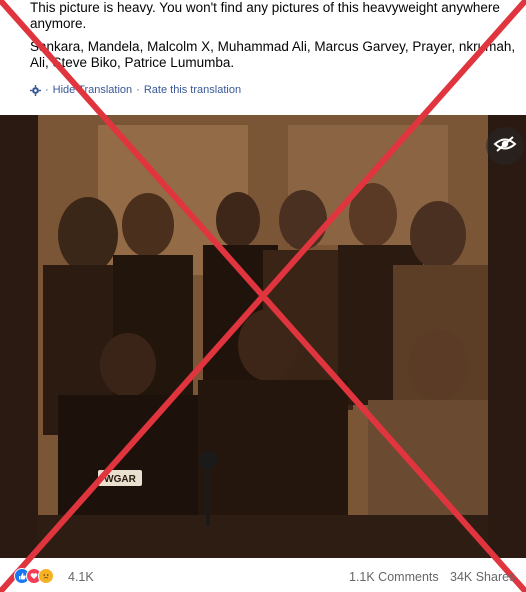  I want to click on reactions-bar: 4.1K 1.1K Comments 34K Shares, so click(263, 578).